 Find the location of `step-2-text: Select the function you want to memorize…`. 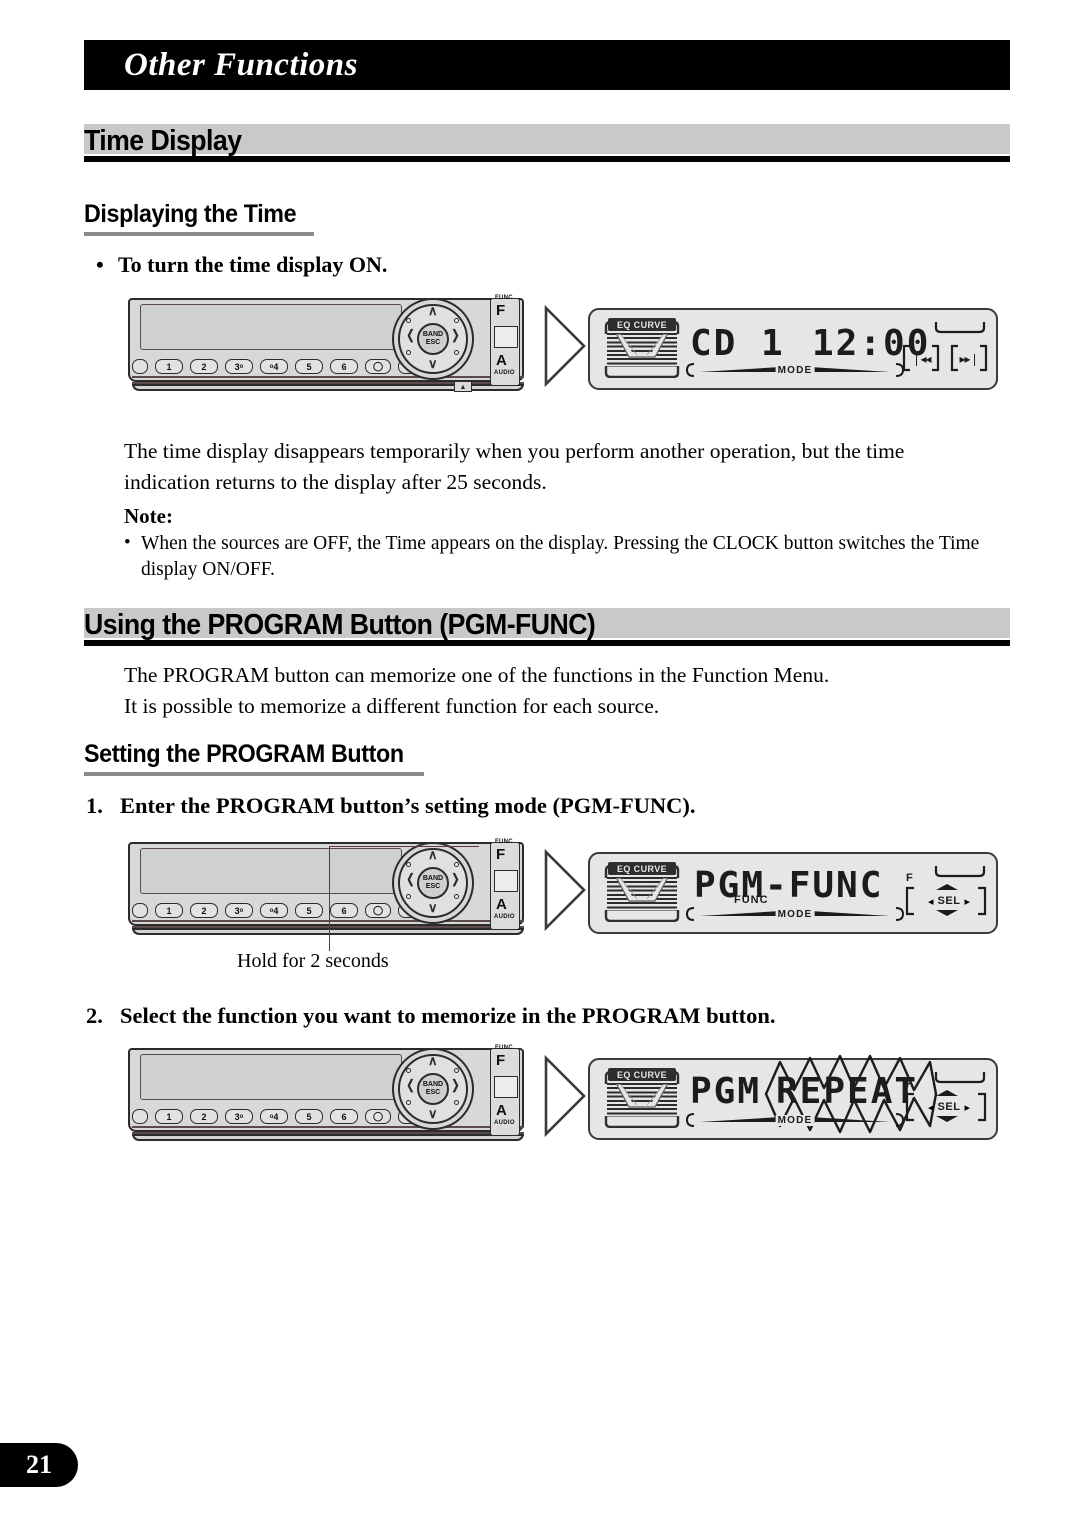

step-2-text: Select the function you want to memorize… is located at coordinates (448, 1015).